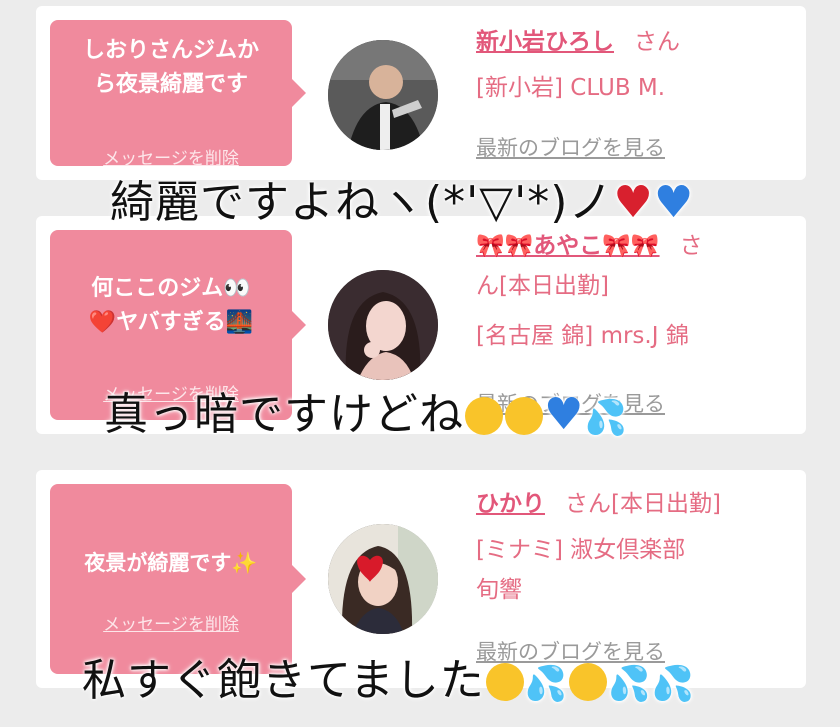 The image size is (840, 727). I want to click on delete-message-link: メッセージを削除, so click(171, 622).